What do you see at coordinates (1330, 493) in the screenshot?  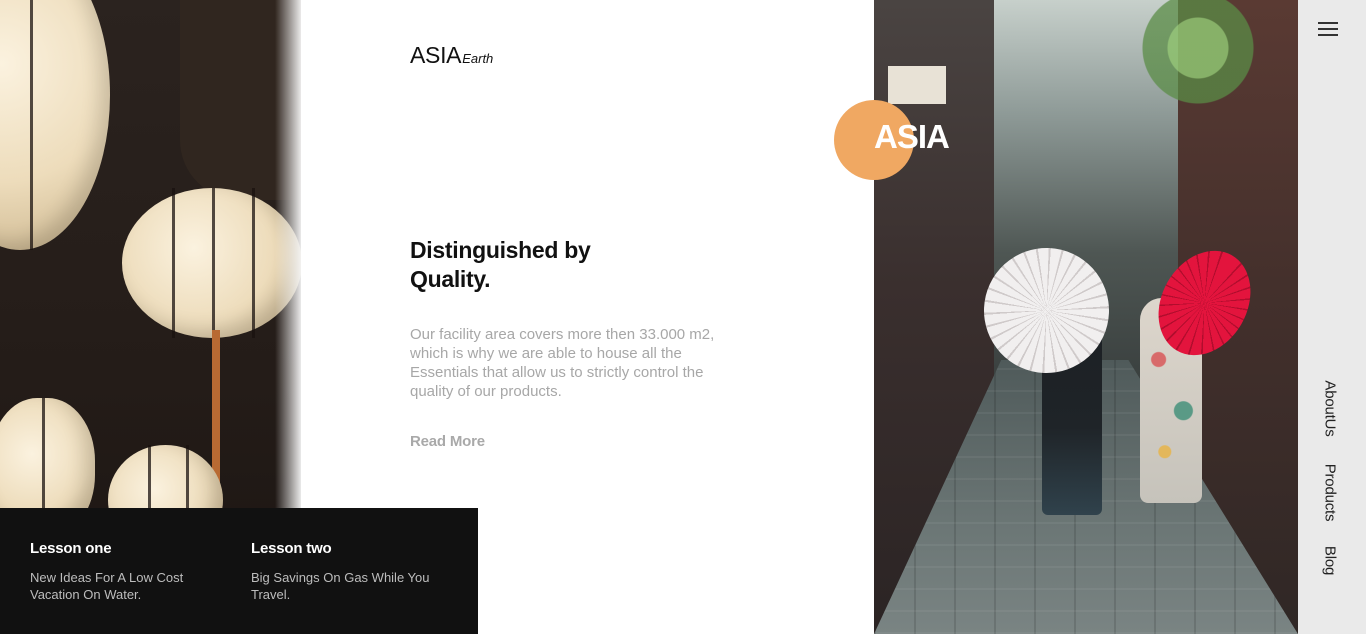 I see `nav-products: Products` at bounding box center [1330, 493].